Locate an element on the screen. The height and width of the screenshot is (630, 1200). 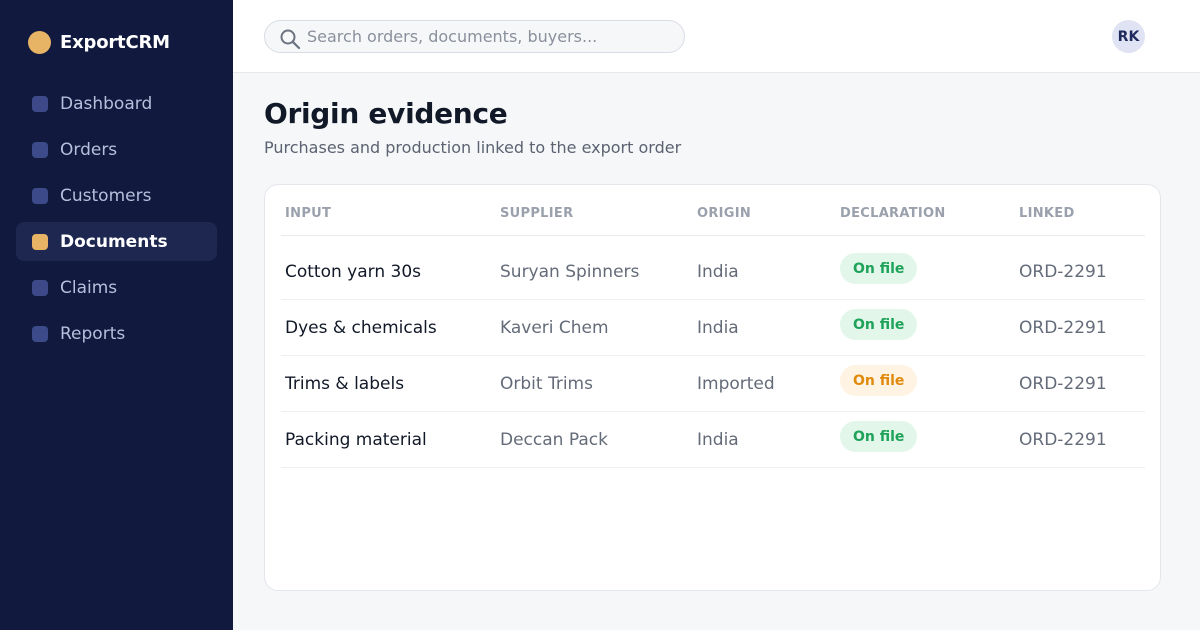
orders-icon is located at coordinates (40, 149).